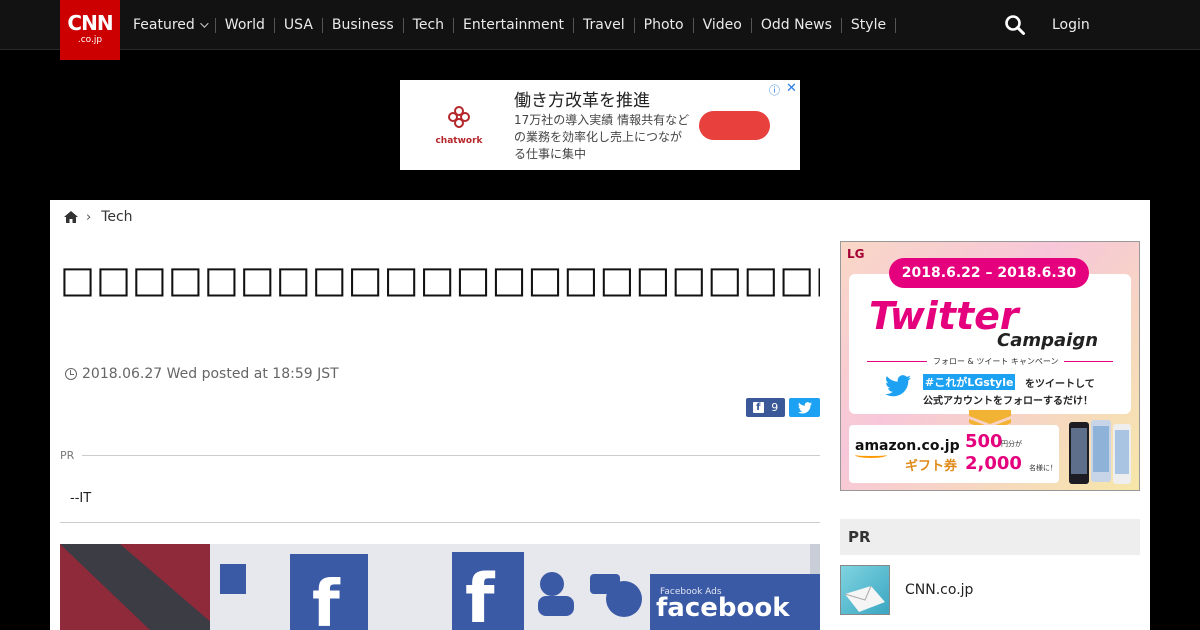  I want to click on article-headline: □□□□□□□□□□□□□□□□□□□□□□□□□□□□□□□□□□□□, so click(440, 279).